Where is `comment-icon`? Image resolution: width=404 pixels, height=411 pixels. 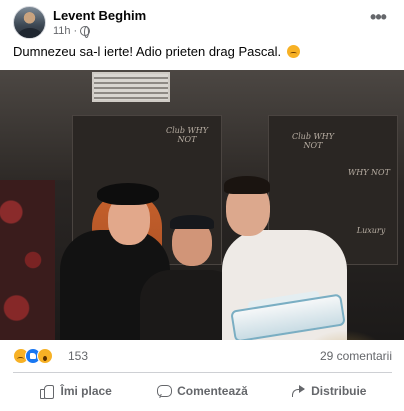
comment-icon is located at coordinates (165, 391).